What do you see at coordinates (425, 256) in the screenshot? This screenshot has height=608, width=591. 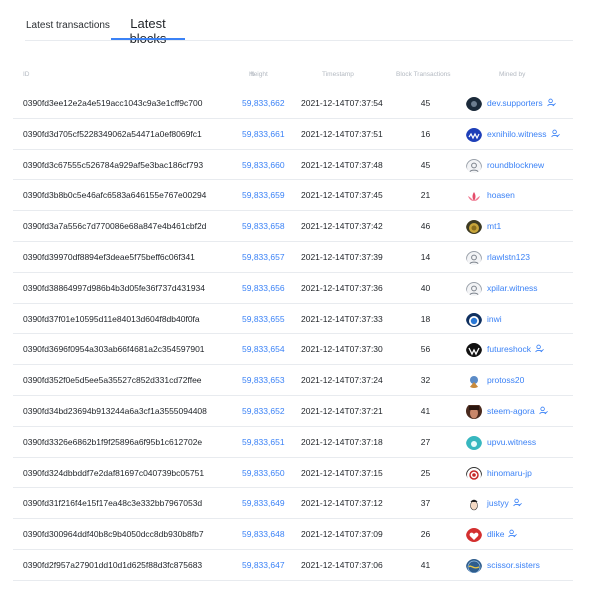 I see `block-transaction-count: 14` at bounding box center [425, 256].